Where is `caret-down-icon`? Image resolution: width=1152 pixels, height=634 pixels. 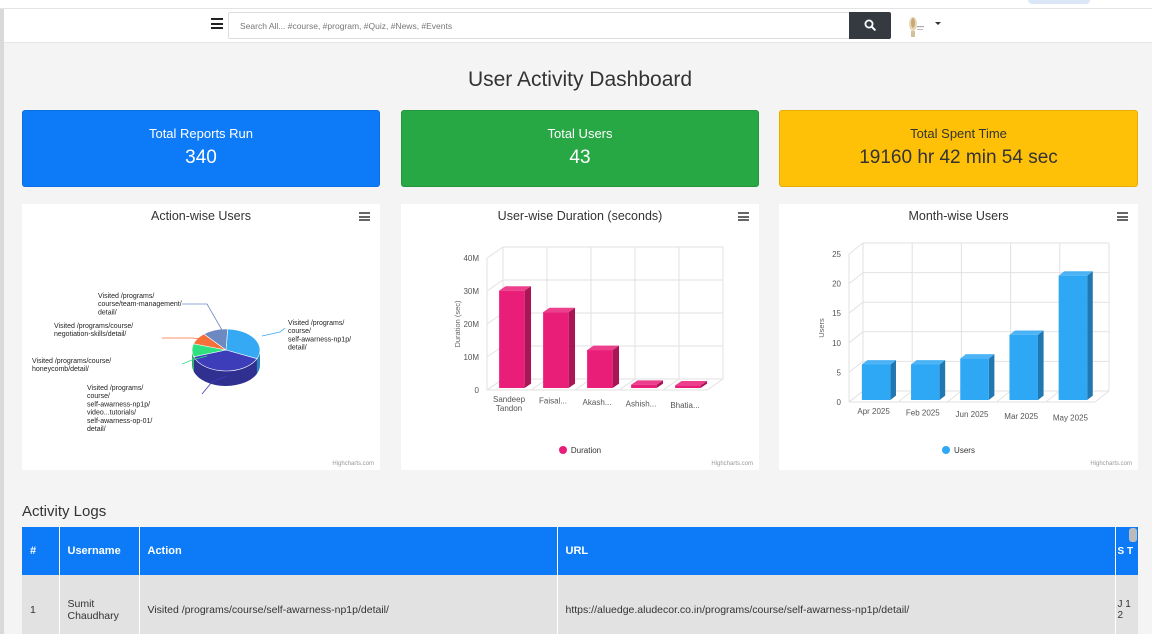
caret-down-icon is located at coordinates (938, 23).